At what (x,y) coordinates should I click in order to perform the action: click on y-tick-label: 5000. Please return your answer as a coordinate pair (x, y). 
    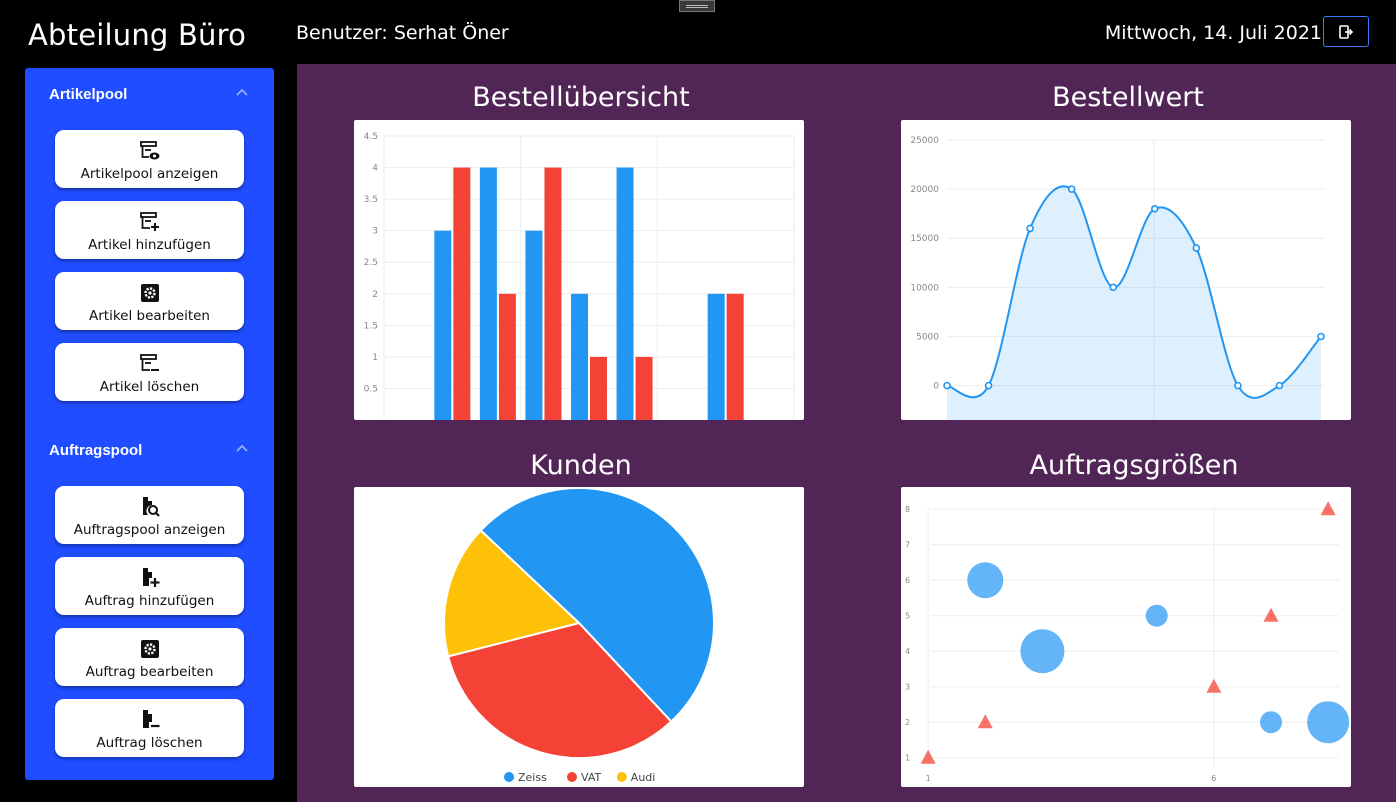
    Looking at the image, I should click on (927, 337).